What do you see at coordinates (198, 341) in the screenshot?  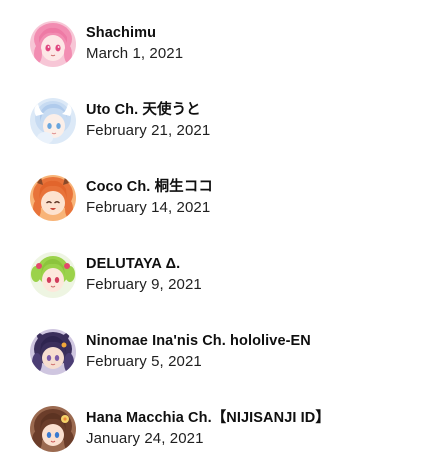 I see `channel-name: Ninomae Ina'nis Ch. hololive-EN` at bounding box center [198, 341].